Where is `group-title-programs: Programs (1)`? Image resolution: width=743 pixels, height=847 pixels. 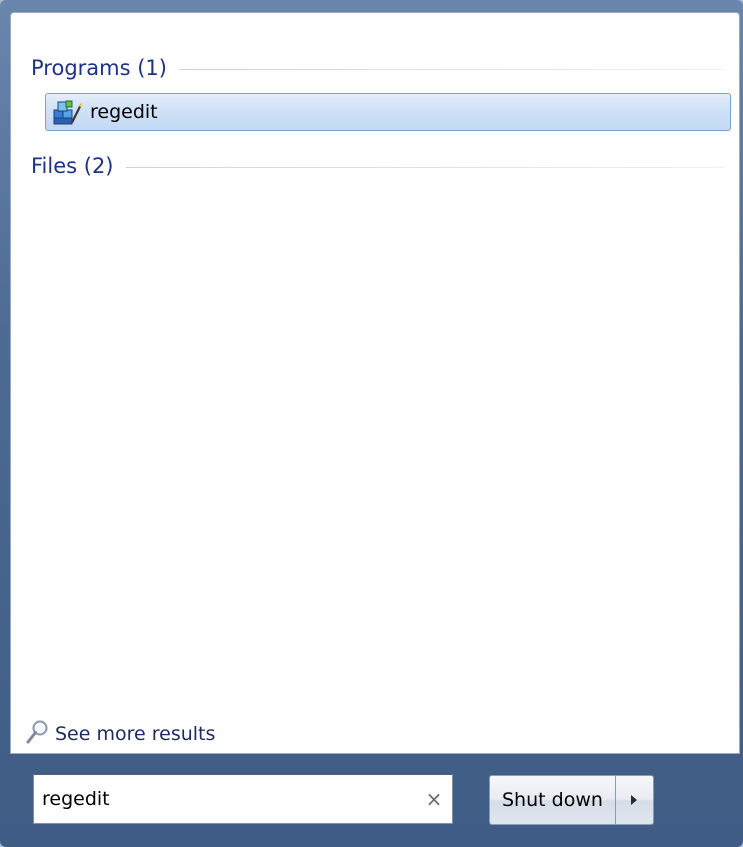
group-title-programs: Programs (1) is located at coordinates (99, 68).